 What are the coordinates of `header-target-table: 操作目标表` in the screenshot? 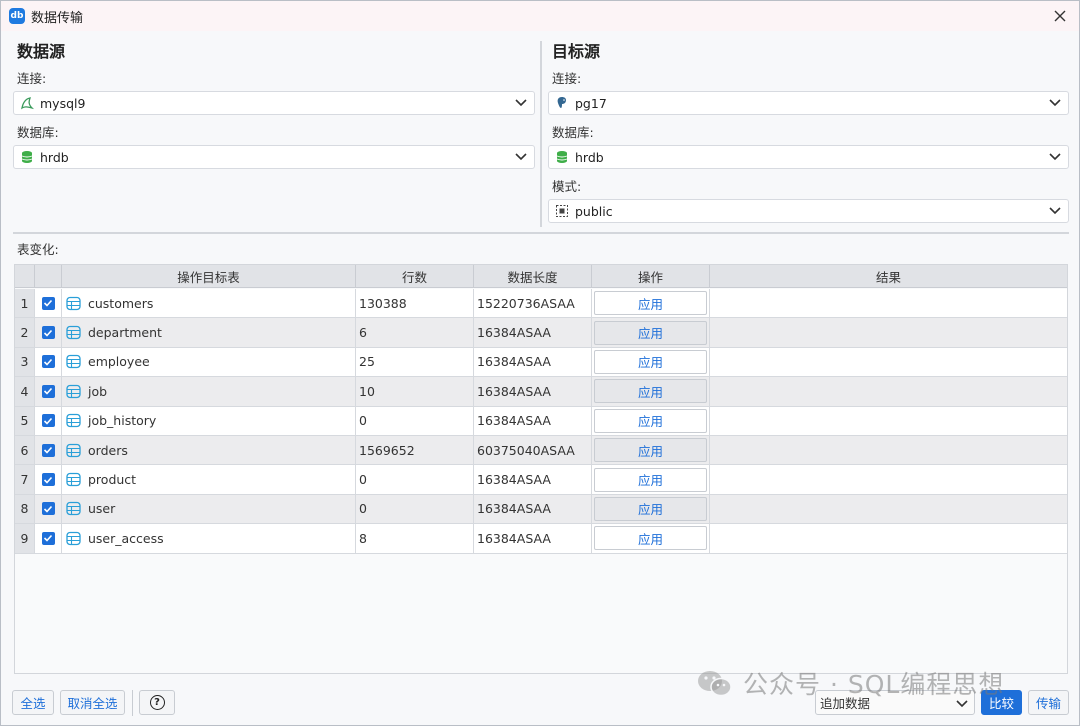 It's located at (209, 276).